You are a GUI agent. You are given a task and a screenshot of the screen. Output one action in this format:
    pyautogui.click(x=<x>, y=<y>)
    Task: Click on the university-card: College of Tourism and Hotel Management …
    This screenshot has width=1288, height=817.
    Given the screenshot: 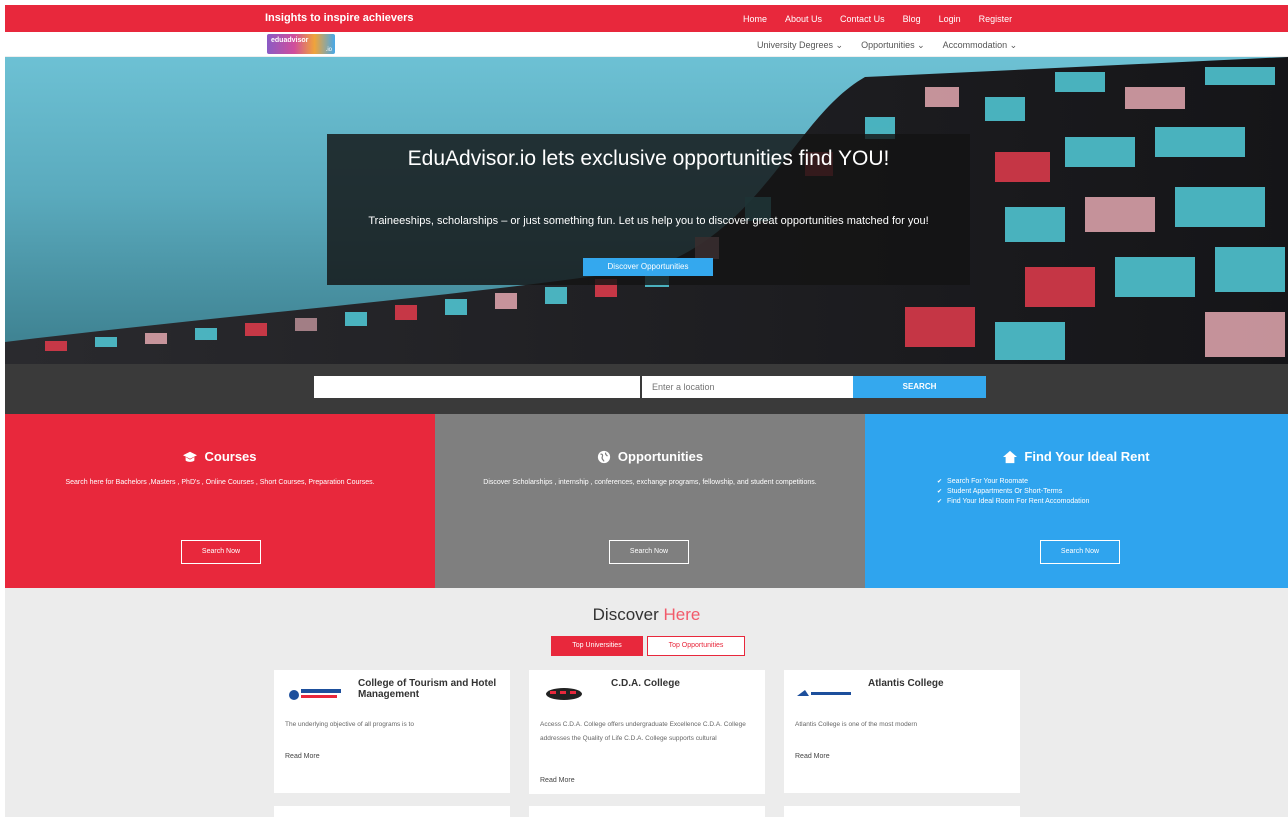 What is the action you would take?
    pyautogui.click(x=392, y=731)
    